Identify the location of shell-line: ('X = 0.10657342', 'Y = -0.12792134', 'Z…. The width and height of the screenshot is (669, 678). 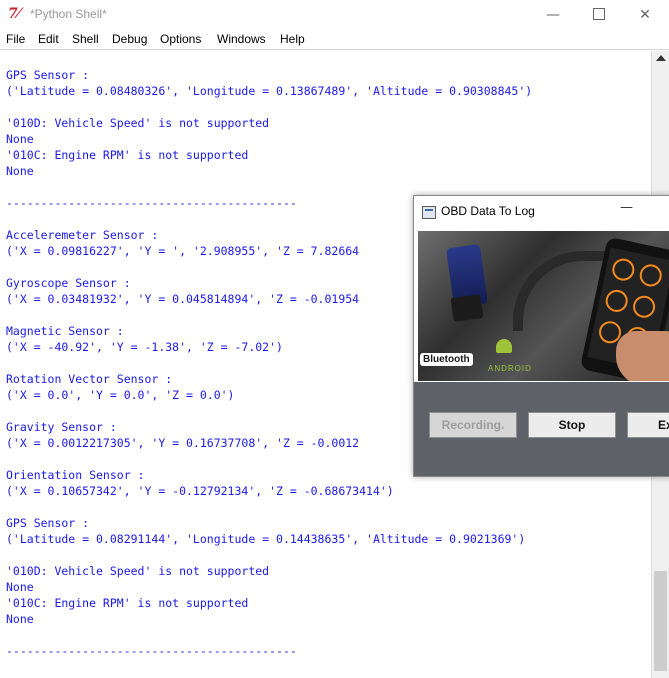
(200, 491).